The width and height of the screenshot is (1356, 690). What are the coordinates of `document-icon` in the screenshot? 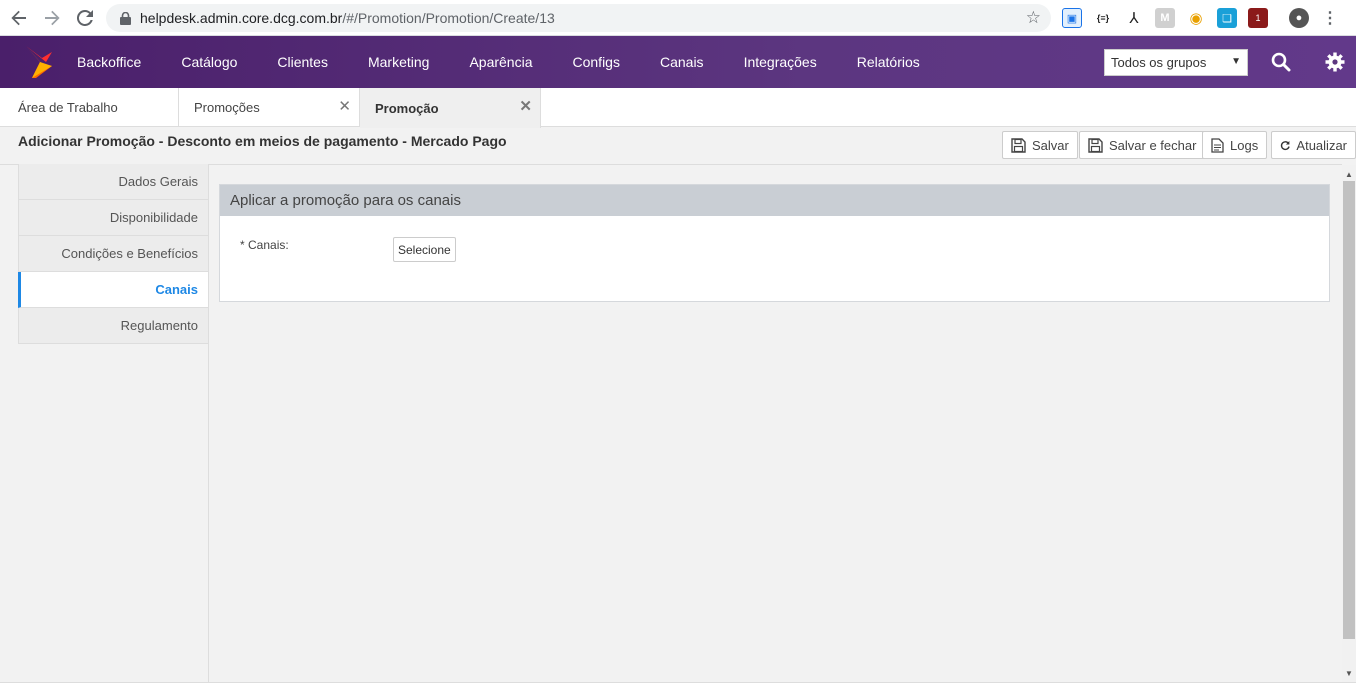 It's located at (1217, 145).